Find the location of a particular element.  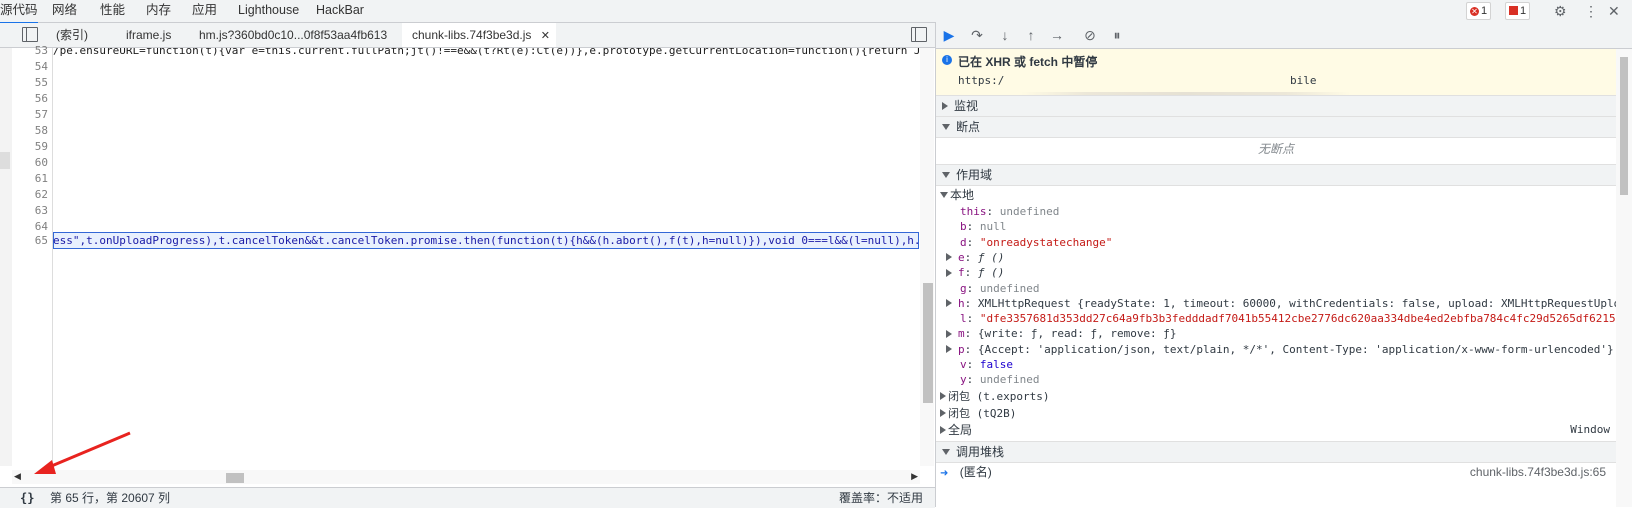

editor-vertical-scrollbar is located at coordinates (927, 257).